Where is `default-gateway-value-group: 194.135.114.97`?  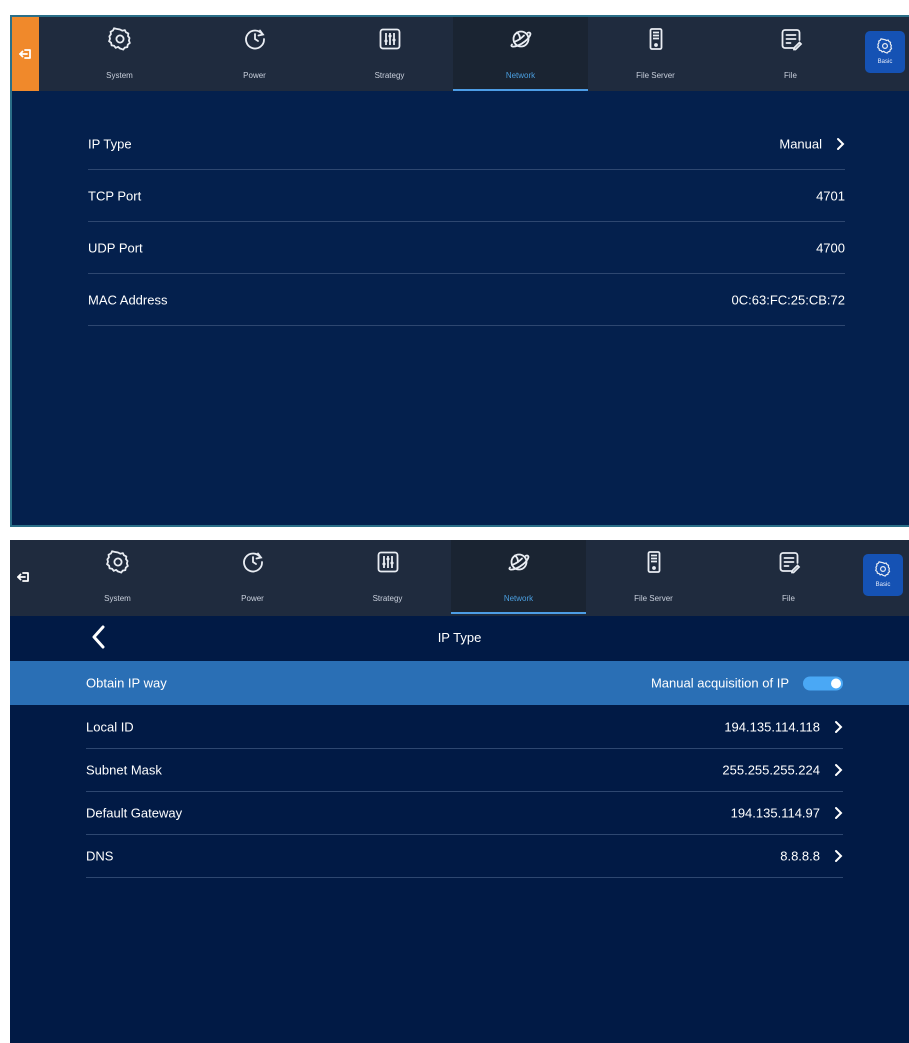
default-gateway-value-group: 194.135.114.97 is located at coordinates (787, 813).